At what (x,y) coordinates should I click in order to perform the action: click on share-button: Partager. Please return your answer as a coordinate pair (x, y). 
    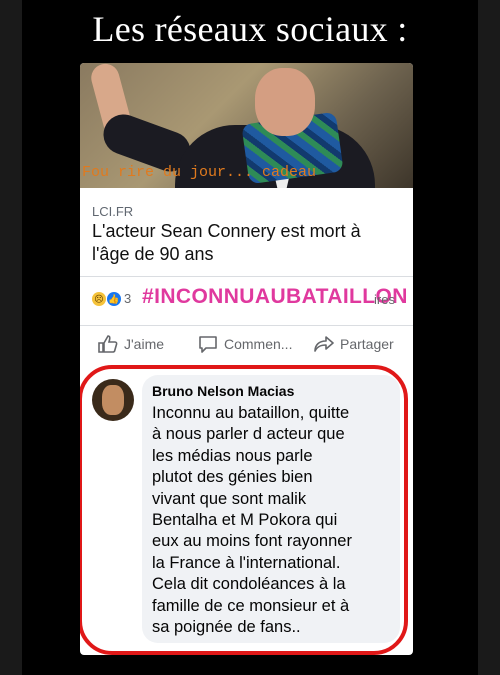
    Looking at the image, I should click on (354, 344).